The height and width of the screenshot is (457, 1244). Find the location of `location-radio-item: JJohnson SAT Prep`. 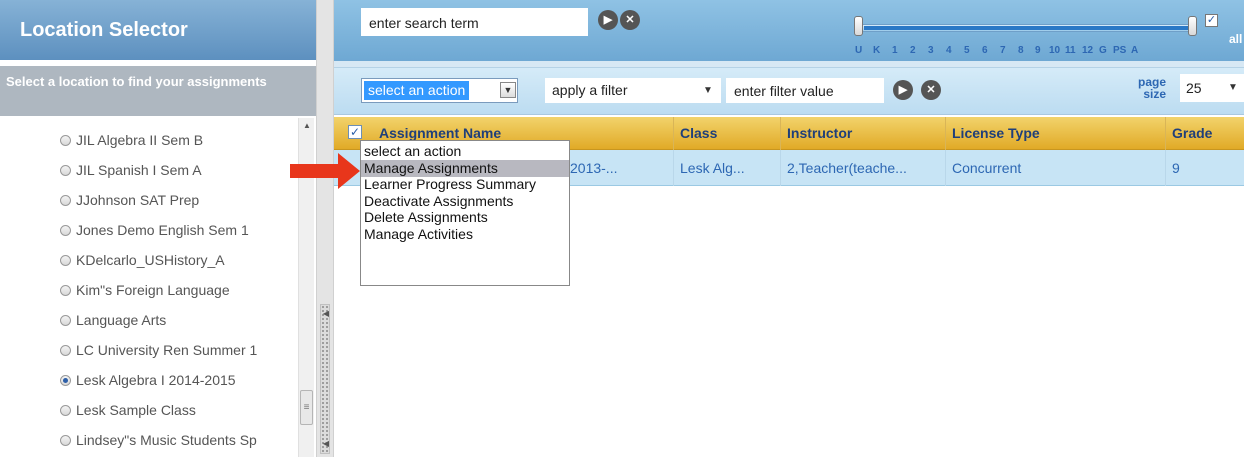

location-radio-item: JJohnson SAT Prep is located at coordinates (129, 200).